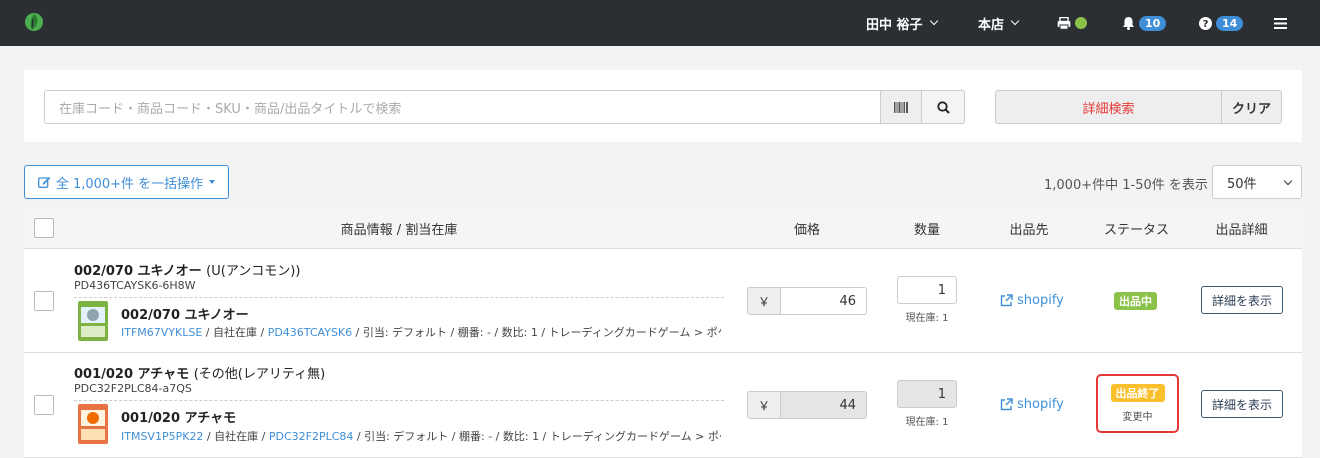 The height and width of the screenshot is (458, 1320). I want to click on barcode-scan-button, so click(901, 107).